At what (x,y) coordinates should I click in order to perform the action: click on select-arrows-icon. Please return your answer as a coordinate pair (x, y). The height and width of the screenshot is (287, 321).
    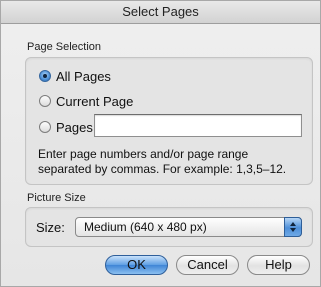
    Looking at the image, I should click on (293, 227).